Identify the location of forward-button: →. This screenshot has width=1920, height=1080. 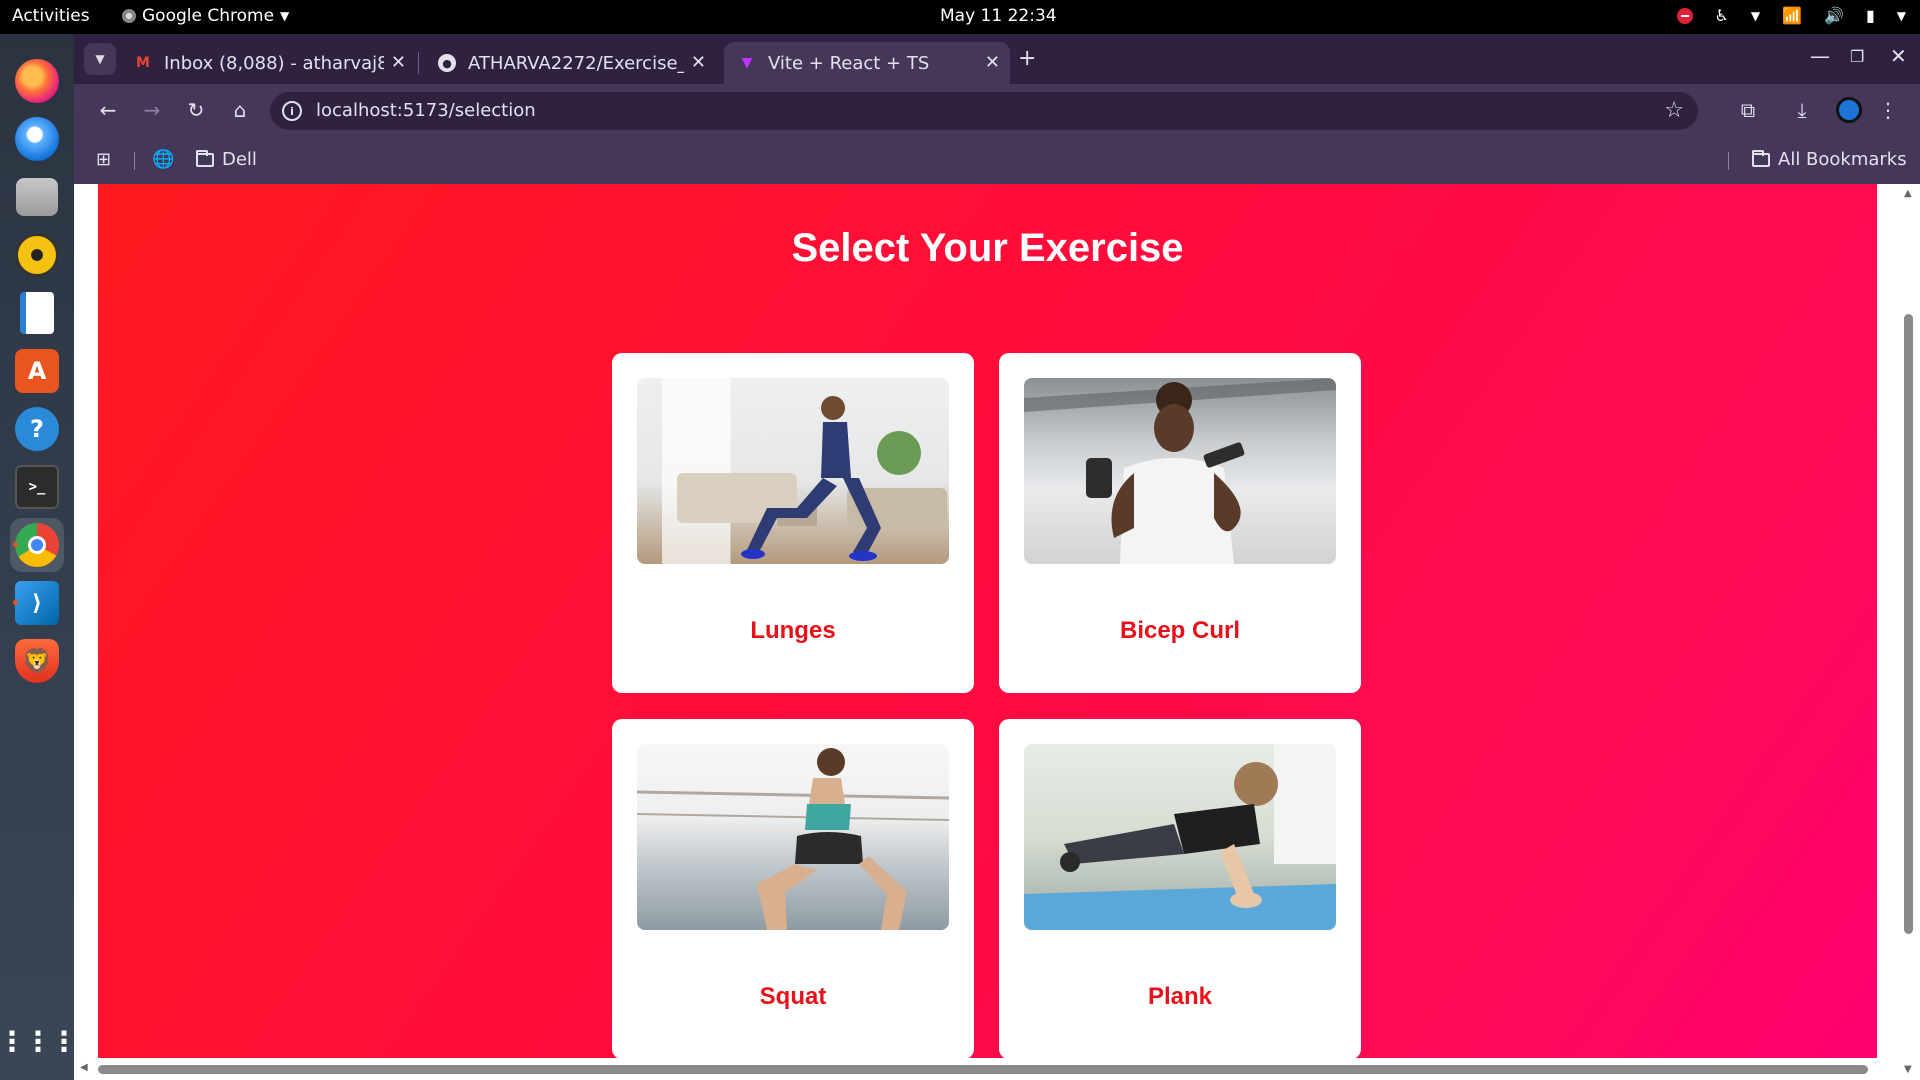
(152, 110).